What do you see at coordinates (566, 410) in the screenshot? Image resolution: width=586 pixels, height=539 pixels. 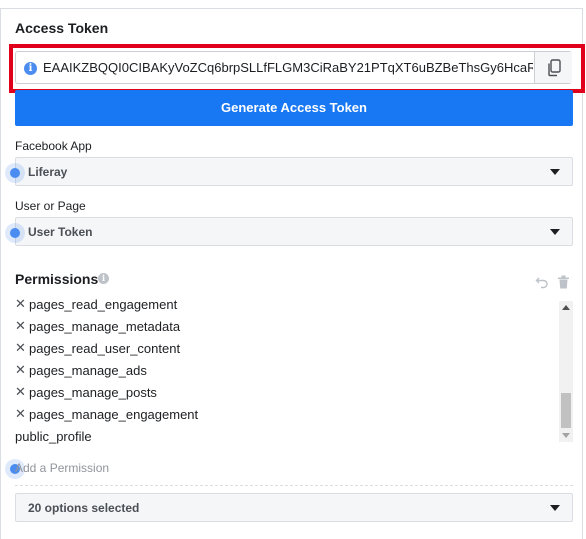 I see `scroll-thumb` at bounding box center [566, 410].